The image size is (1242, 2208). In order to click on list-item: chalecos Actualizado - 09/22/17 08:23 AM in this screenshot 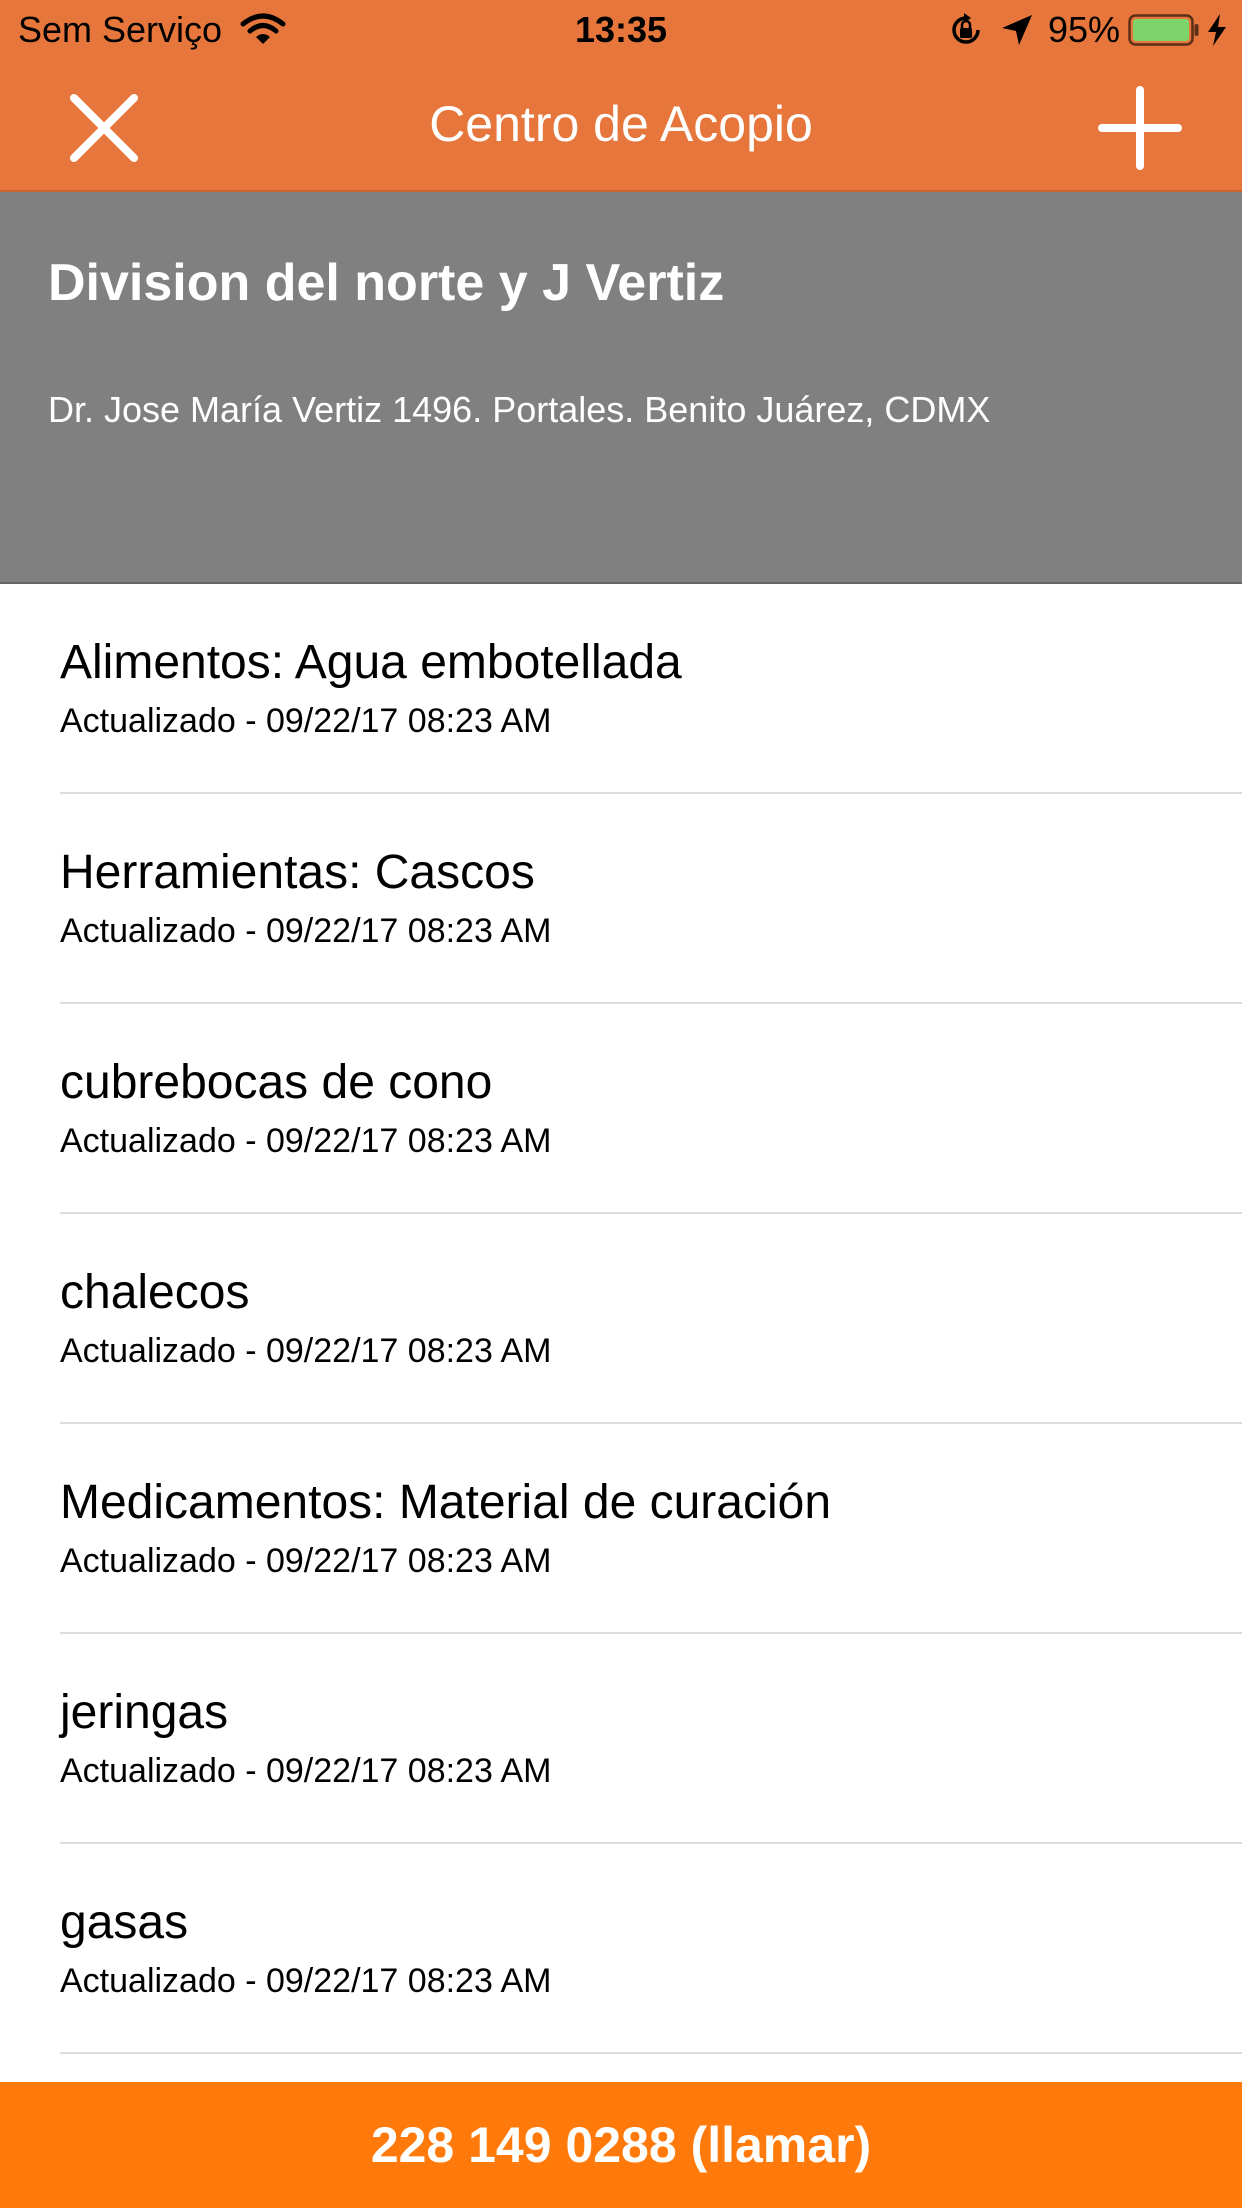, I will do `click(651, 1319)`.